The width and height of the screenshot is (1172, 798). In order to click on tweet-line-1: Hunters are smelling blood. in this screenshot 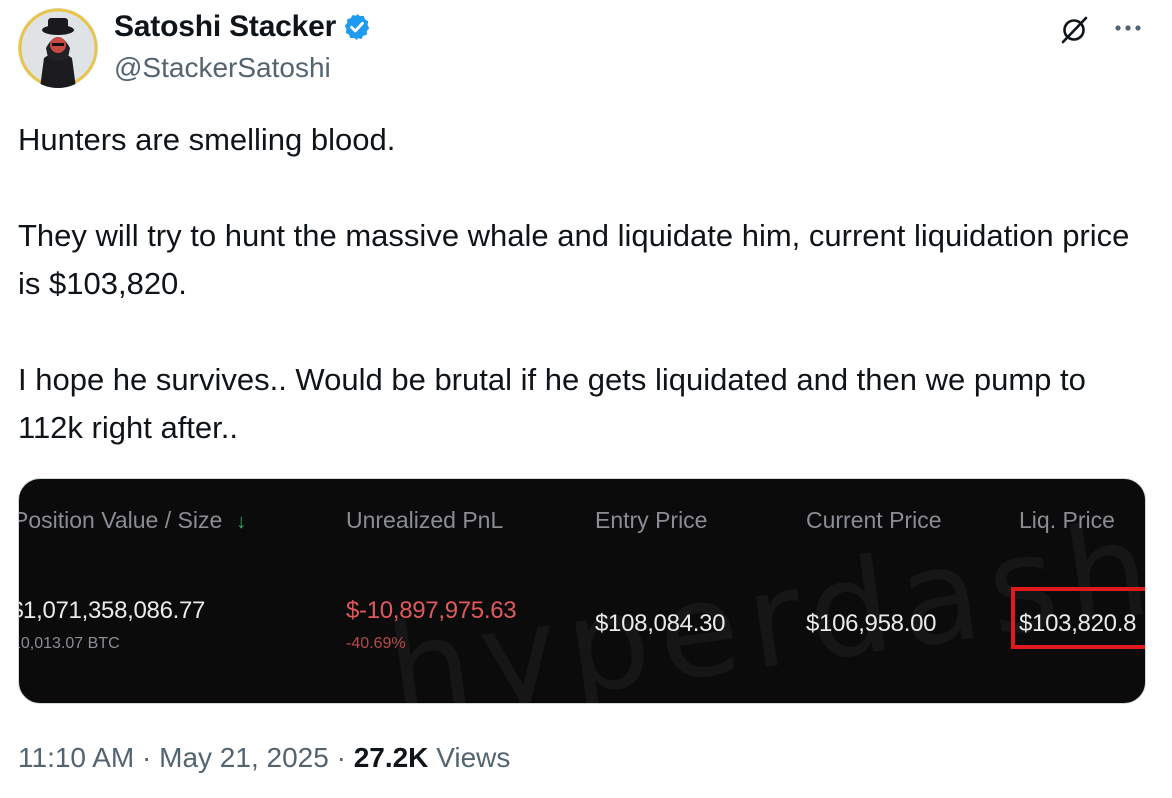, I will do `click(207, 139)`.